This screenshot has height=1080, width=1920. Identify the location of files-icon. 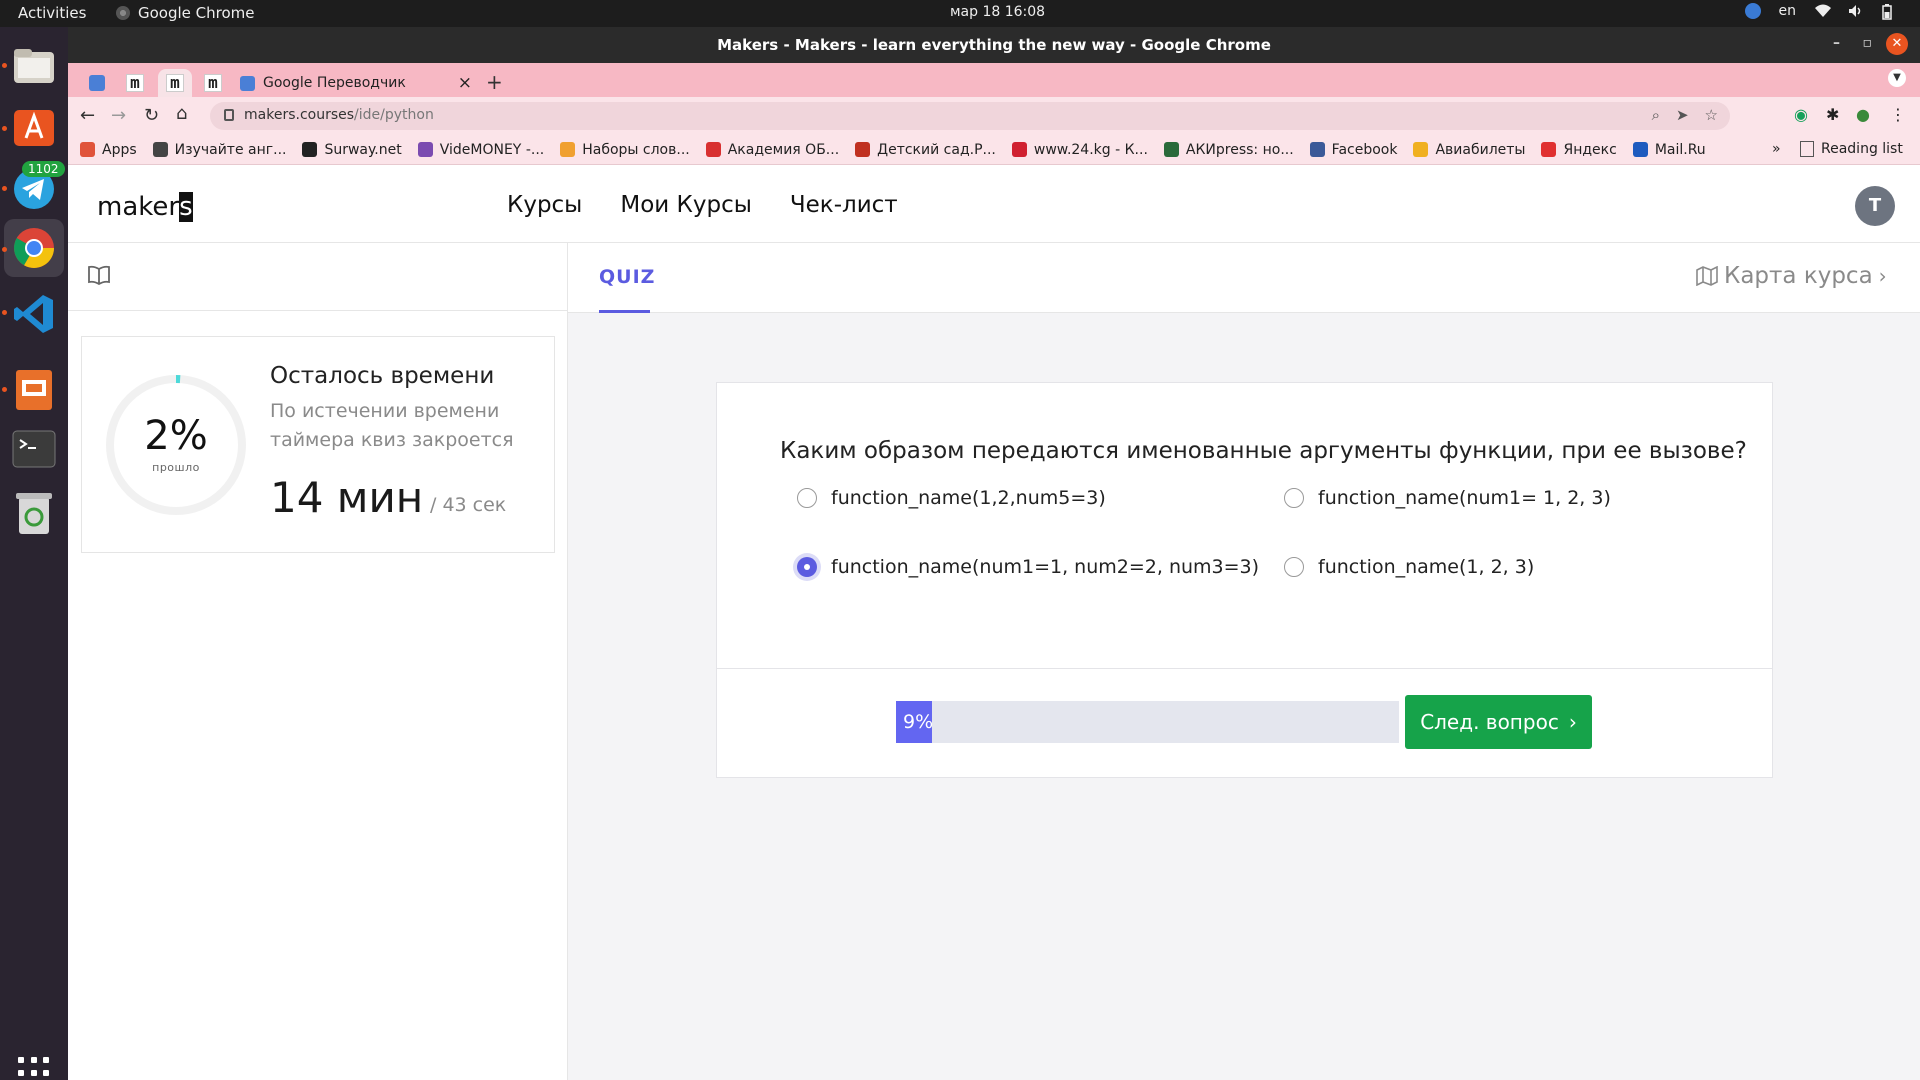
(34, 66).